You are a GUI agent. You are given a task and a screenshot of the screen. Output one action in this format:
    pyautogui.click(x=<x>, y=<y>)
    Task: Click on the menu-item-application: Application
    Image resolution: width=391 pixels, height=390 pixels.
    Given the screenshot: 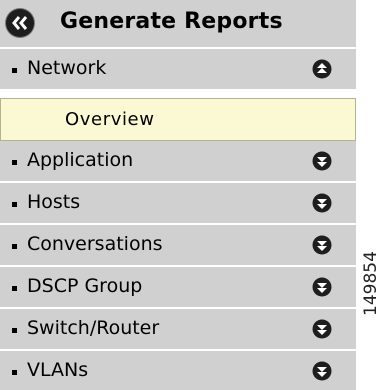 What is the action you would take?
    pyautogui.click(x=178, y=162)
    